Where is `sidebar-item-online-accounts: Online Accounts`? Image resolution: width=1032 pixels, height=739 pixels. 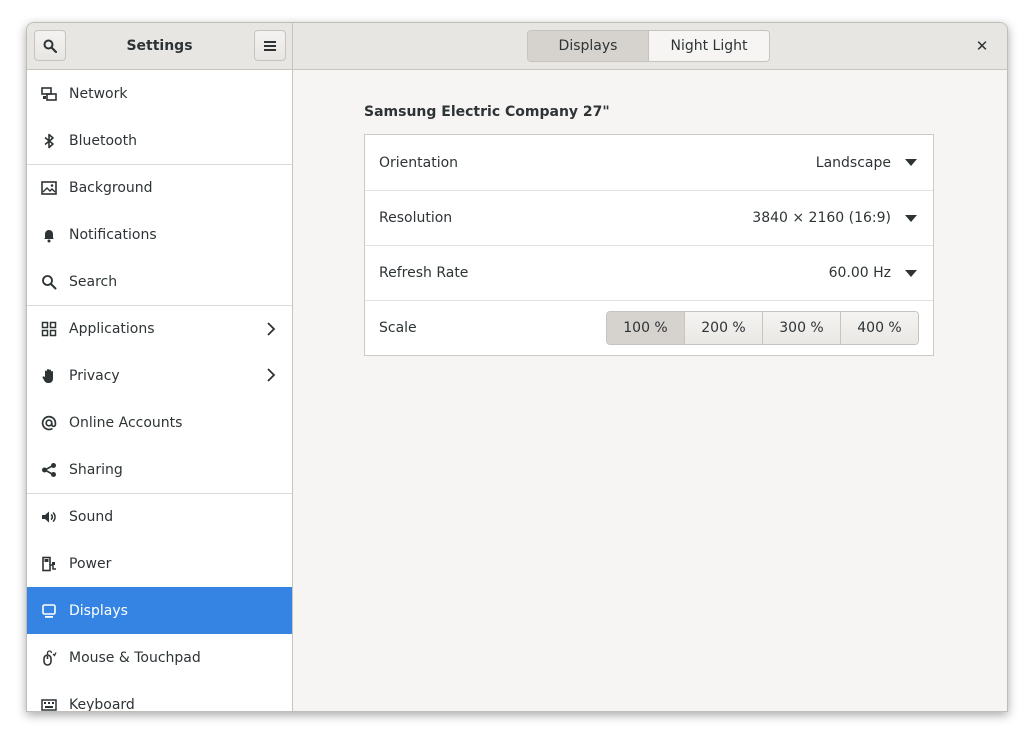
sidebar-item-online-accounts: Online Accounts is located at coordinates (159, 422).